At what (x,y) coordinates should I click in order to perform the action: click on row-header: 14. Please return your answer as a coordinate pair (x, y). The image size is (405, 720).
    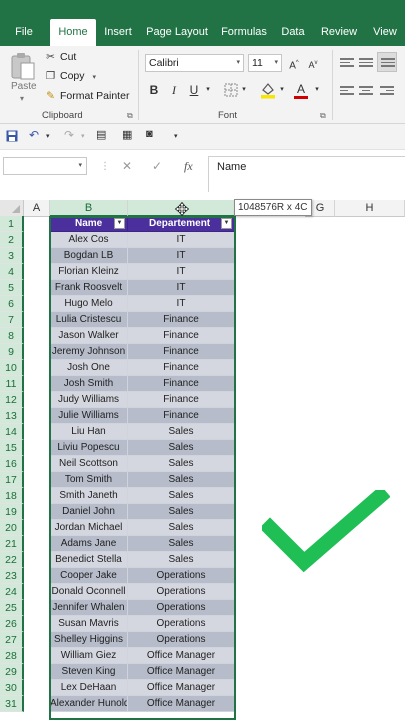
    Looking at the image, I should click on (12, 432).